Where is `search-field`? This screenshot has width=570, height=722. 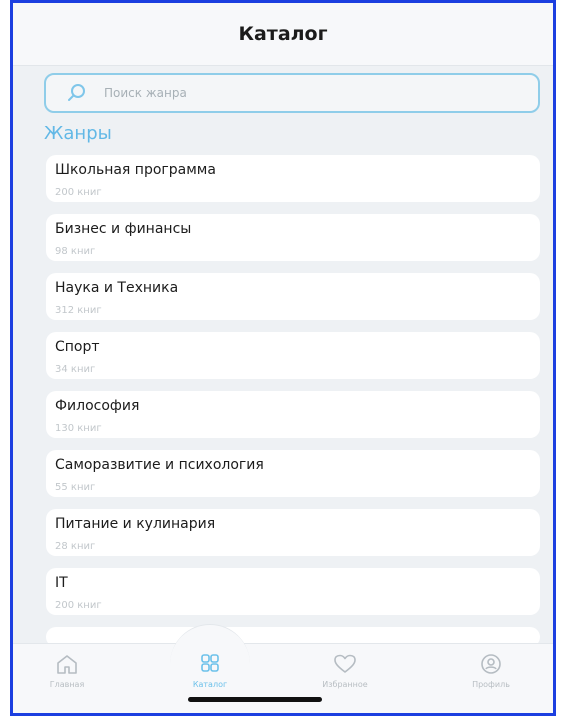 search-field is located at coordinates (292, 93).